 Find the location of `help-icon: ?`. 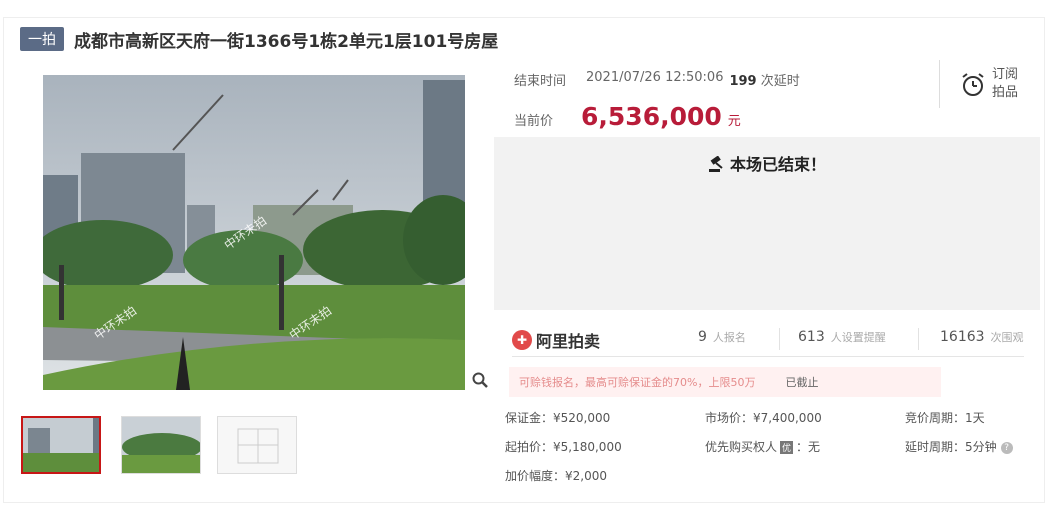

help-icon: ? is located at coordinates (1006, 447).